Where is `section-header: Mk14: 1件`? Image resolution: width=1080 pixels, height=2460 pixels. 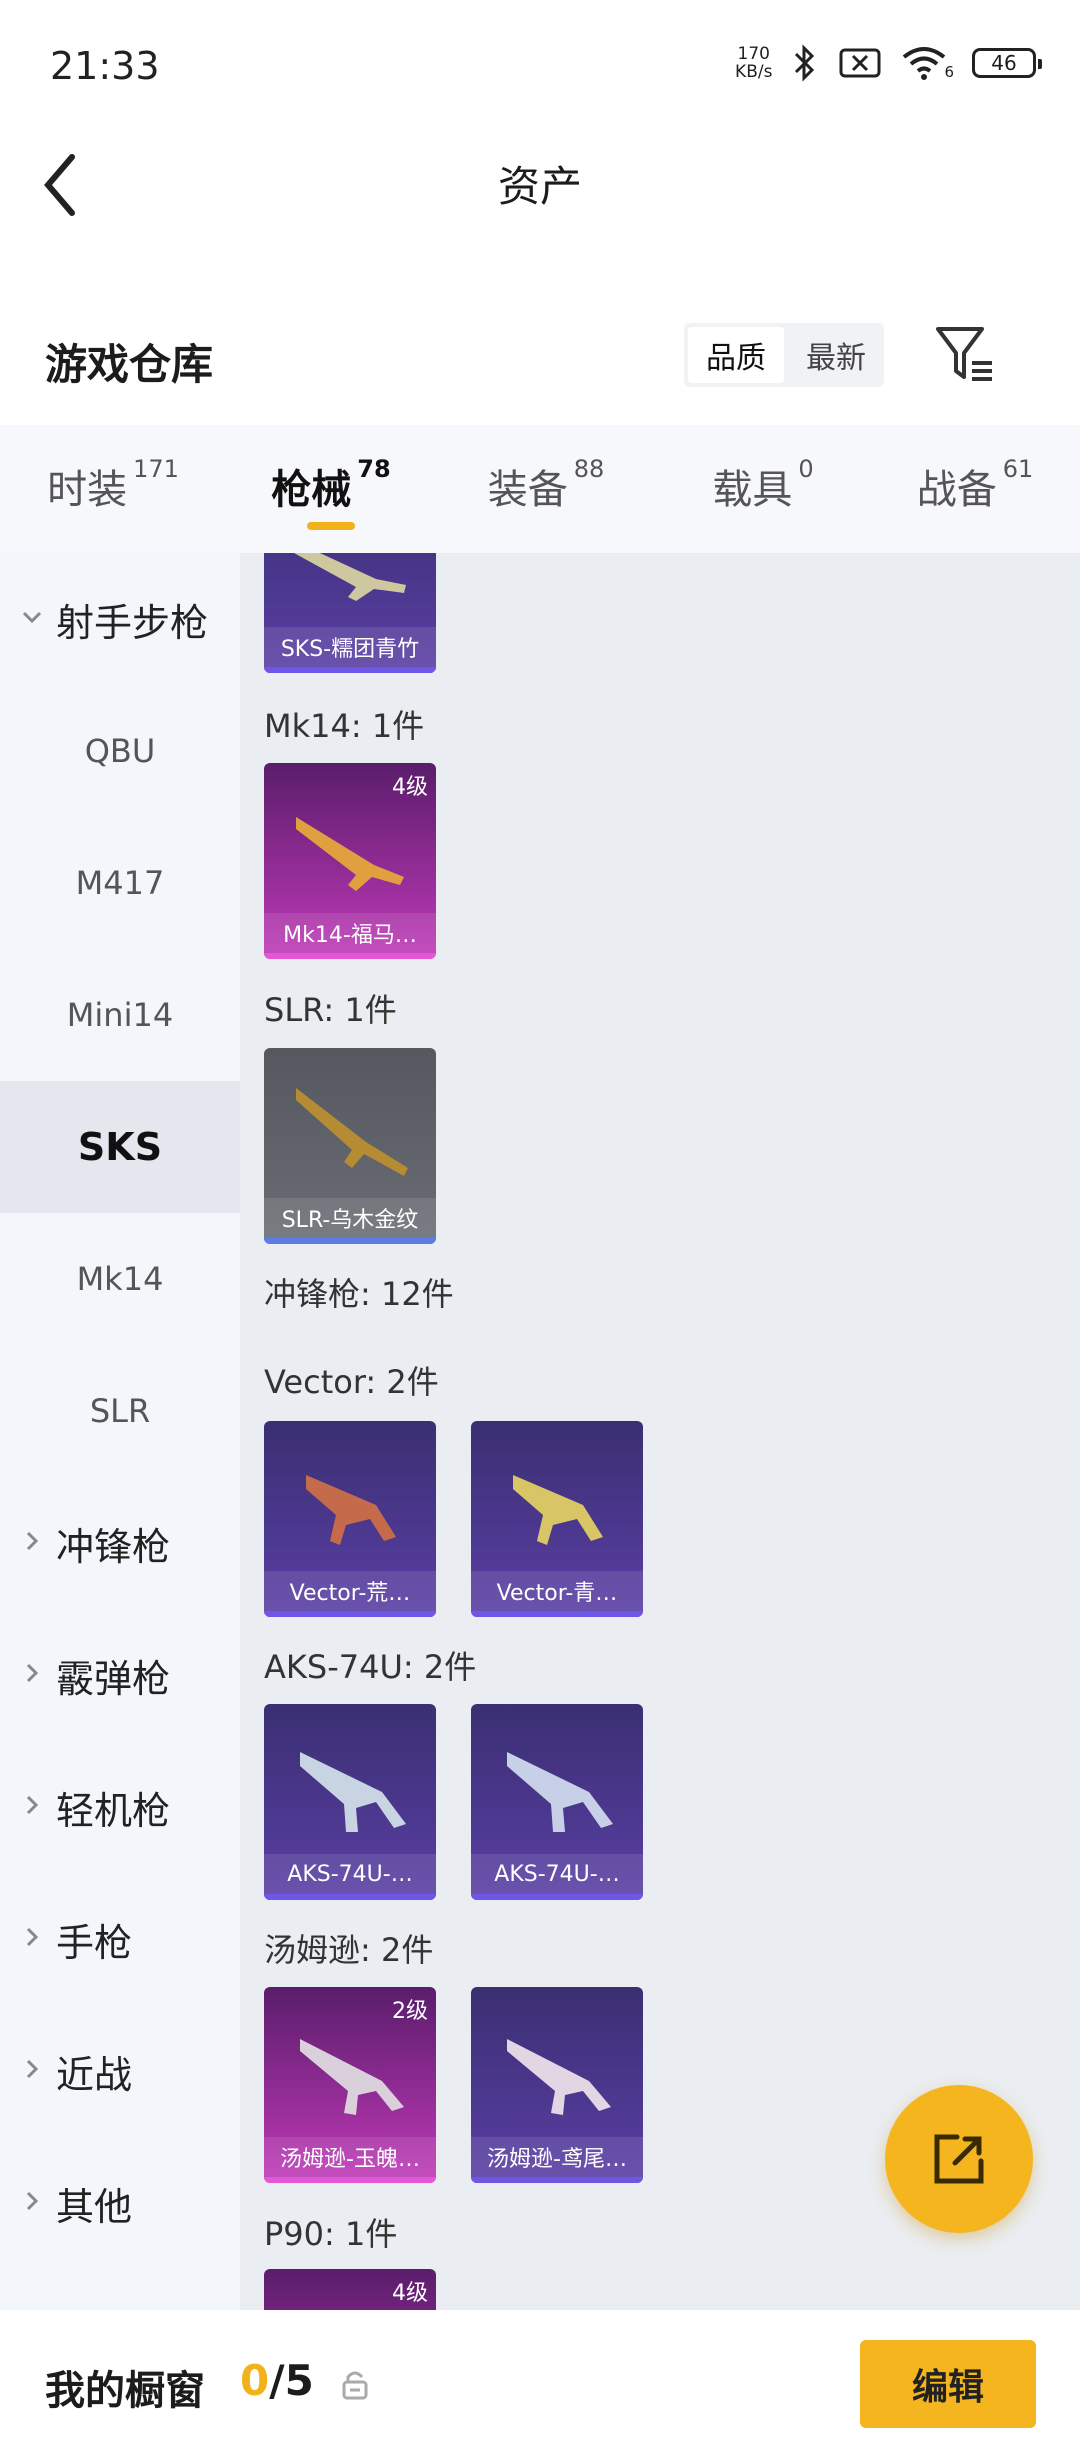 section-header: Mk14: 1件 is located at coordinates (344, 726).